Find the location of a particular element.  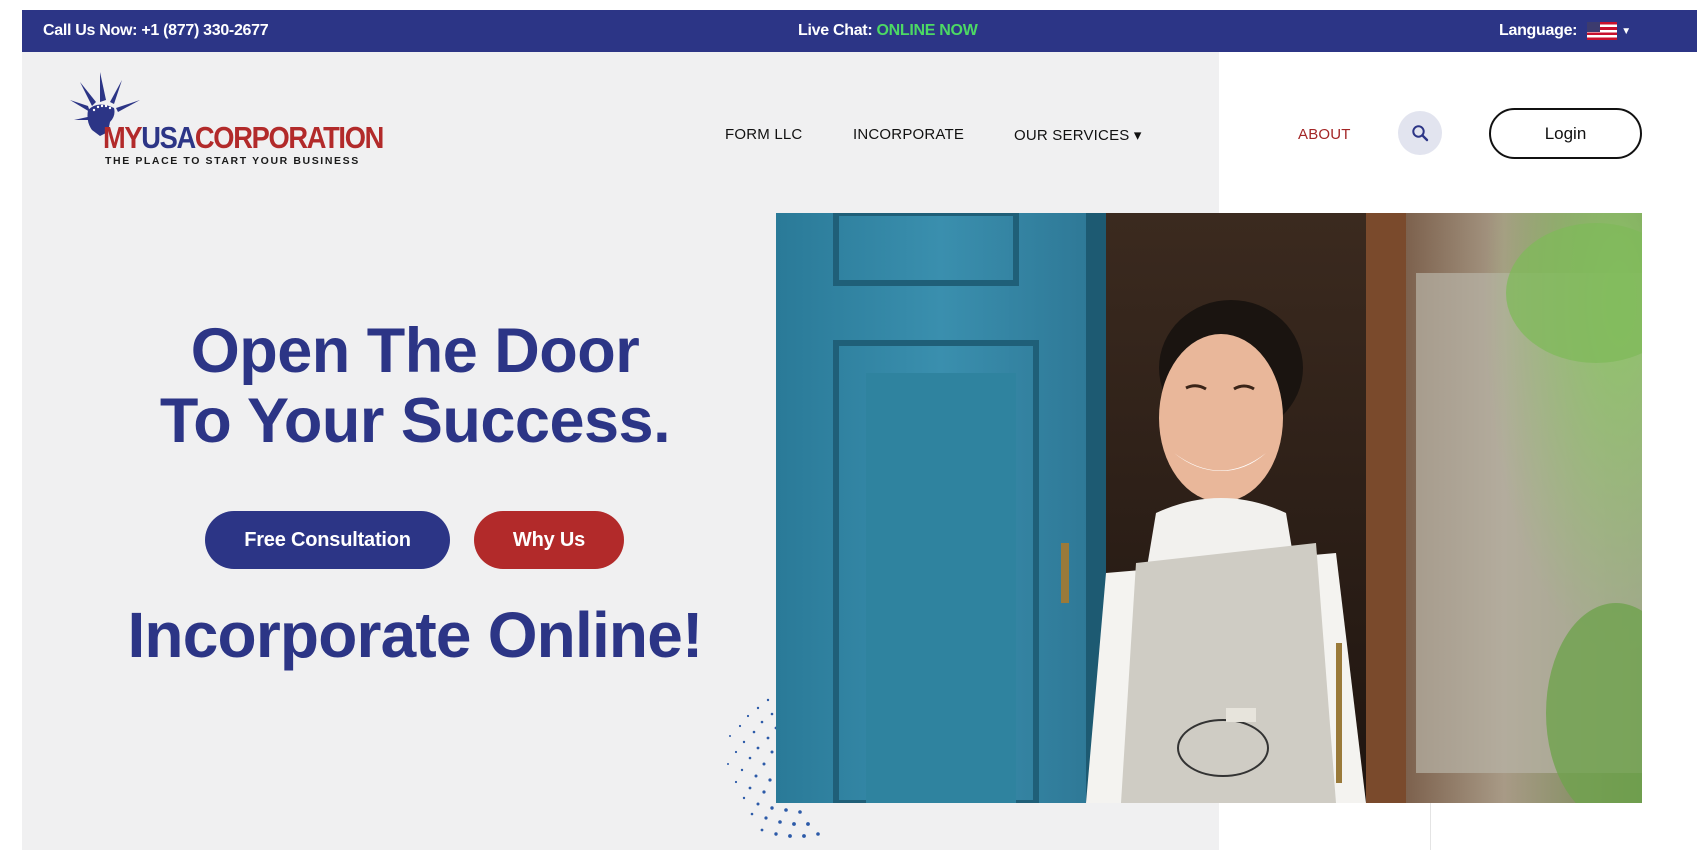

search-icon is located at coordinates (1420, 133).